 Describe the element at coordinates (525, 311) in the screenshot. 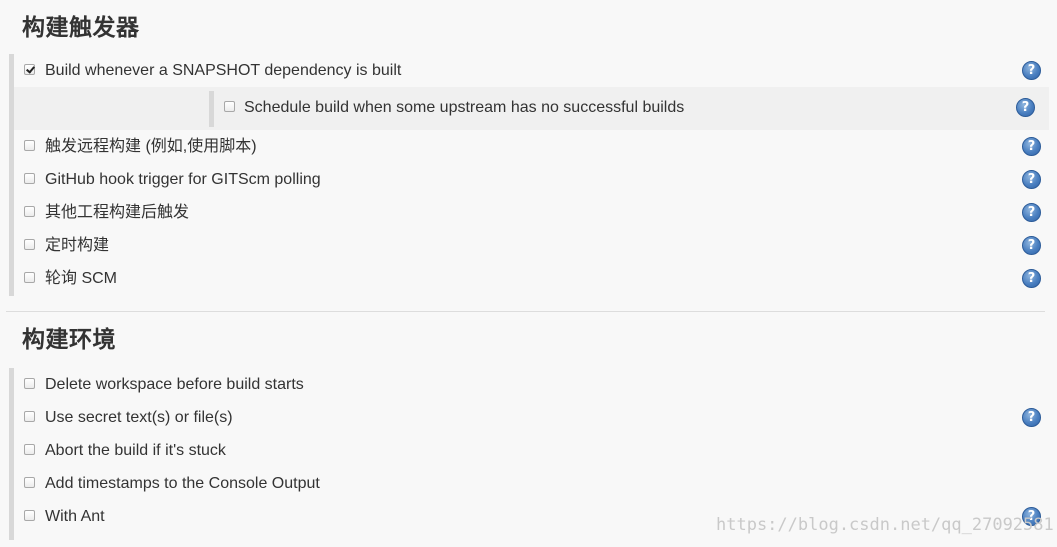

I see `section-divider` at that location.